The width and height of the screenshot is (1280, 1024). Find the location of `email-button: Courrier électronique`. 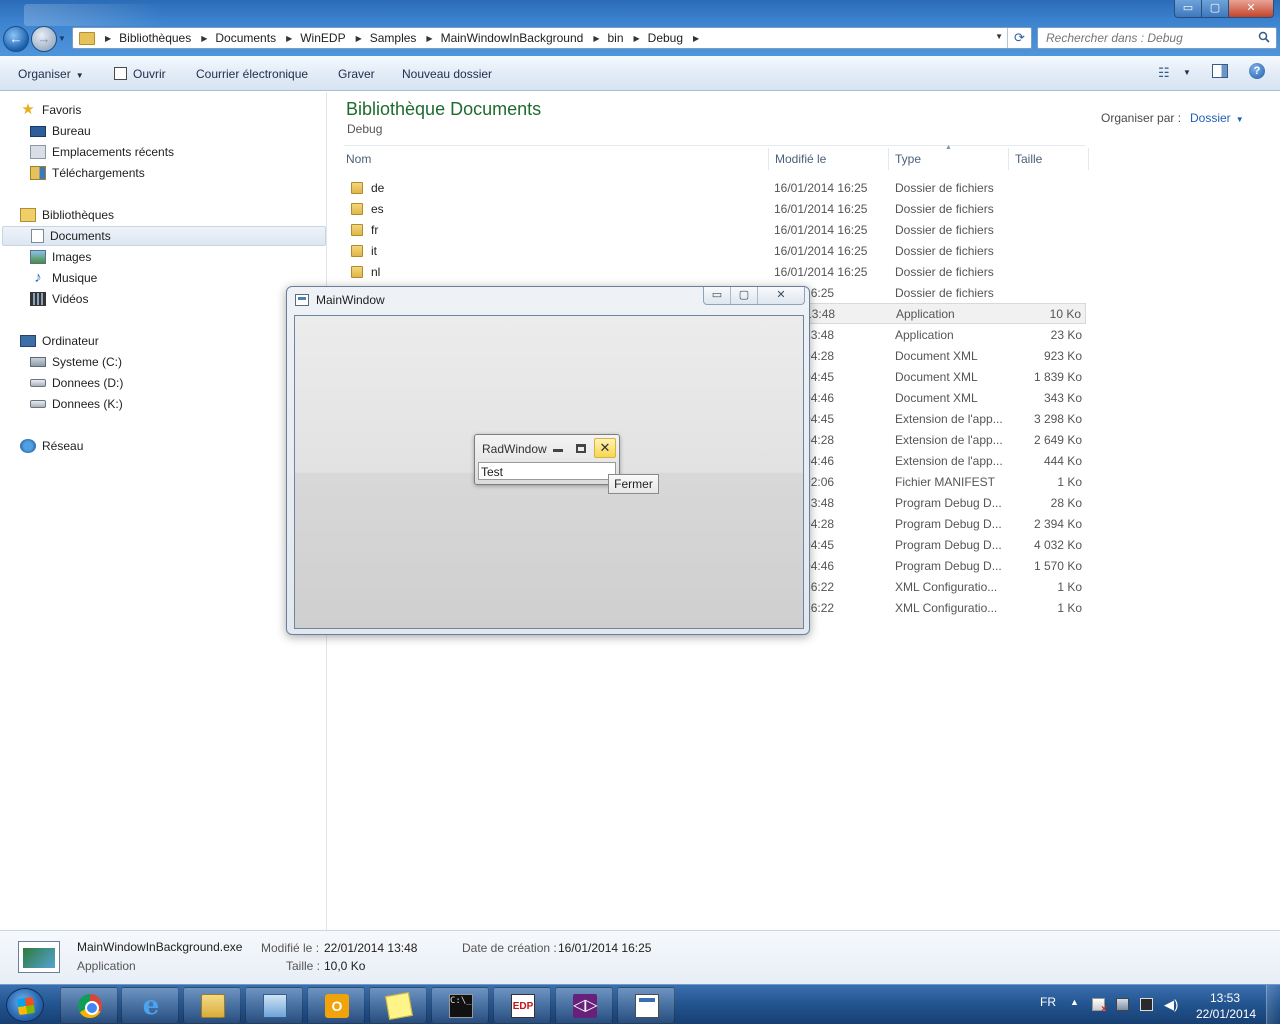

email-button: Courrier électronique is located at coordinates (252, 74).